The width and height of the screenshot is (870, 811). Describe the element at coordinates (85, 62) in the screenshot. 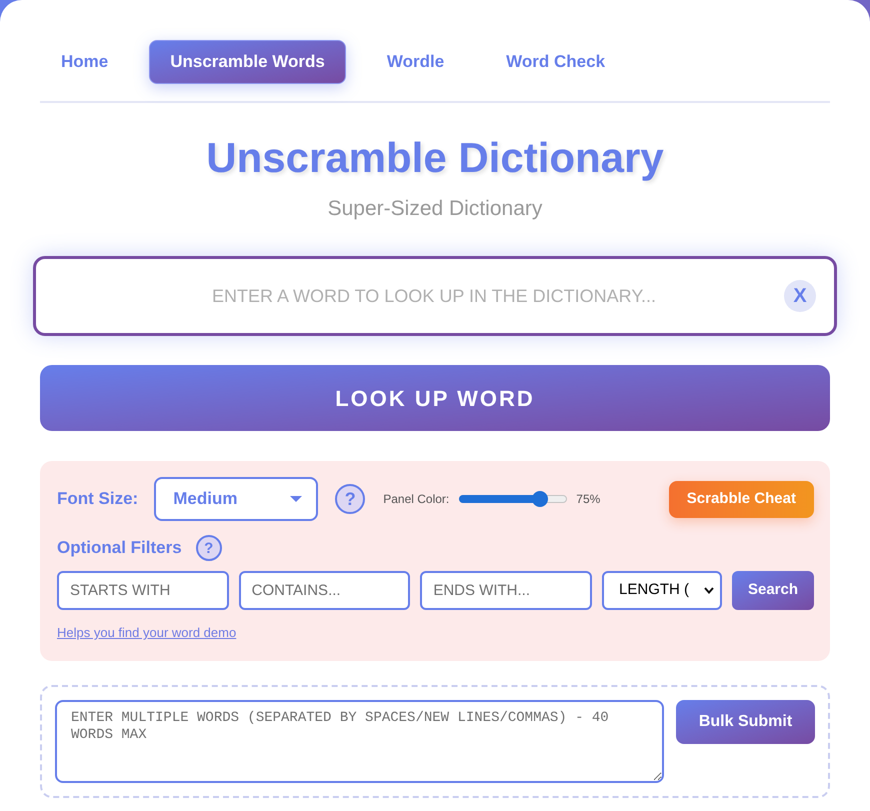

I see `nav-tab: Home` at that location.